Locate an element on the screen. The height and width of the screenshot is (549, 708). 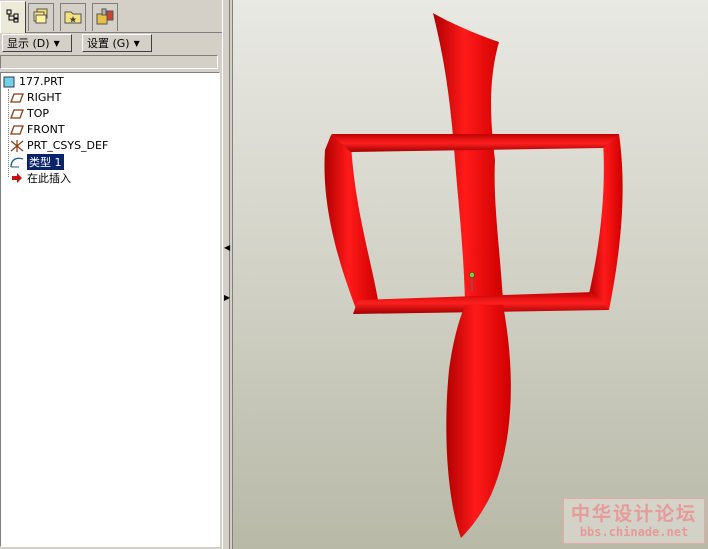
model-tree-icon is located at coordinates (13, 17).